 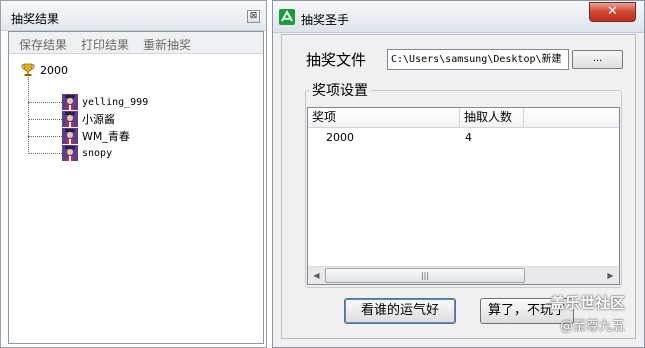 I want to click on winner-name: 小源酱, so click(x=98, y=119).